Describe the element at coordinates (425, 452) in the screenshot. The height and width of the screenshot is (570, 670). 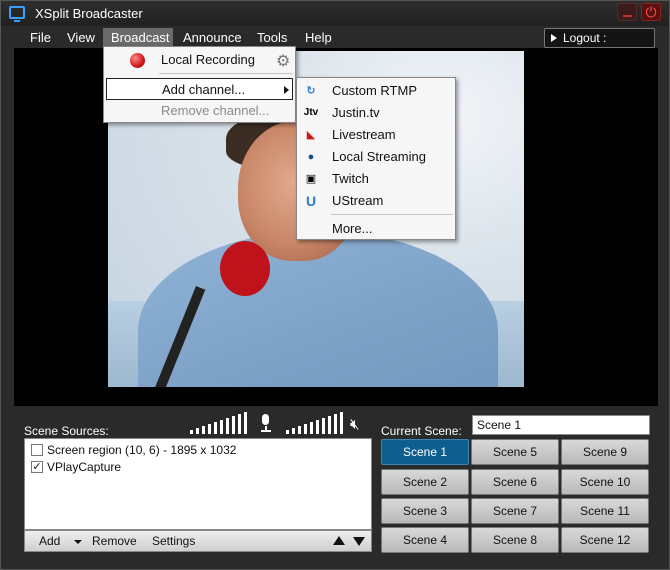
I see `scene-button: Scene 1` at that location.